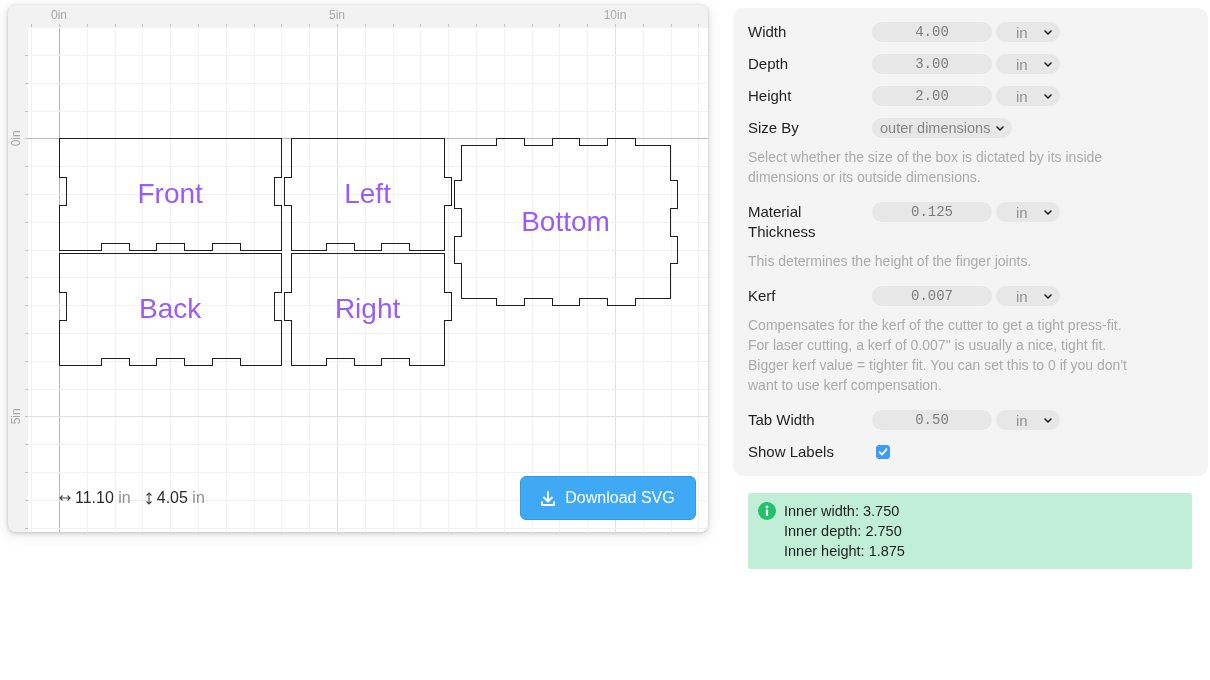 The width and height of the screenshot is (1210, 680). I want to click on field-label: Tab Width, so click(782, 420).